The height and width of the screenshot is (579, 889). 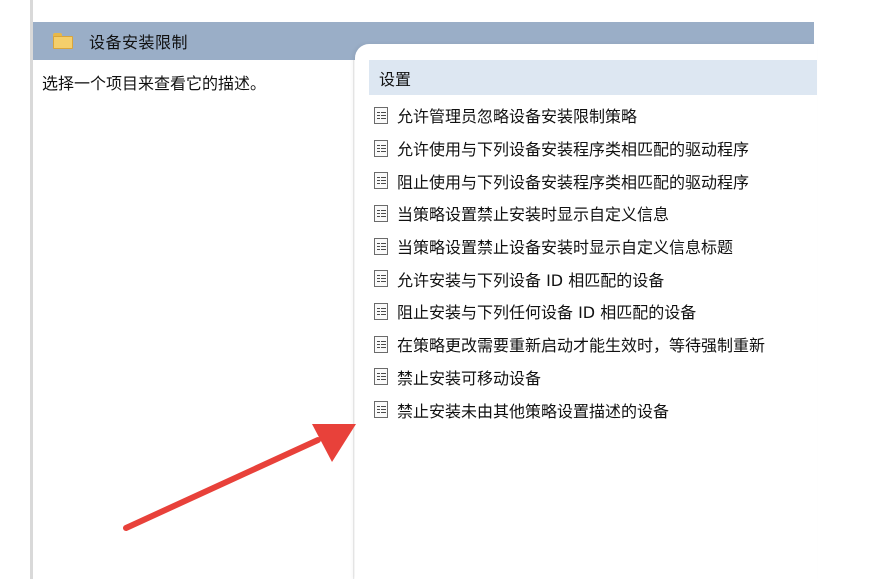 I want to click on list-item: 允许使用与下列设备安装程序类相匹配的驱动程序, so click(x=595, y=148).